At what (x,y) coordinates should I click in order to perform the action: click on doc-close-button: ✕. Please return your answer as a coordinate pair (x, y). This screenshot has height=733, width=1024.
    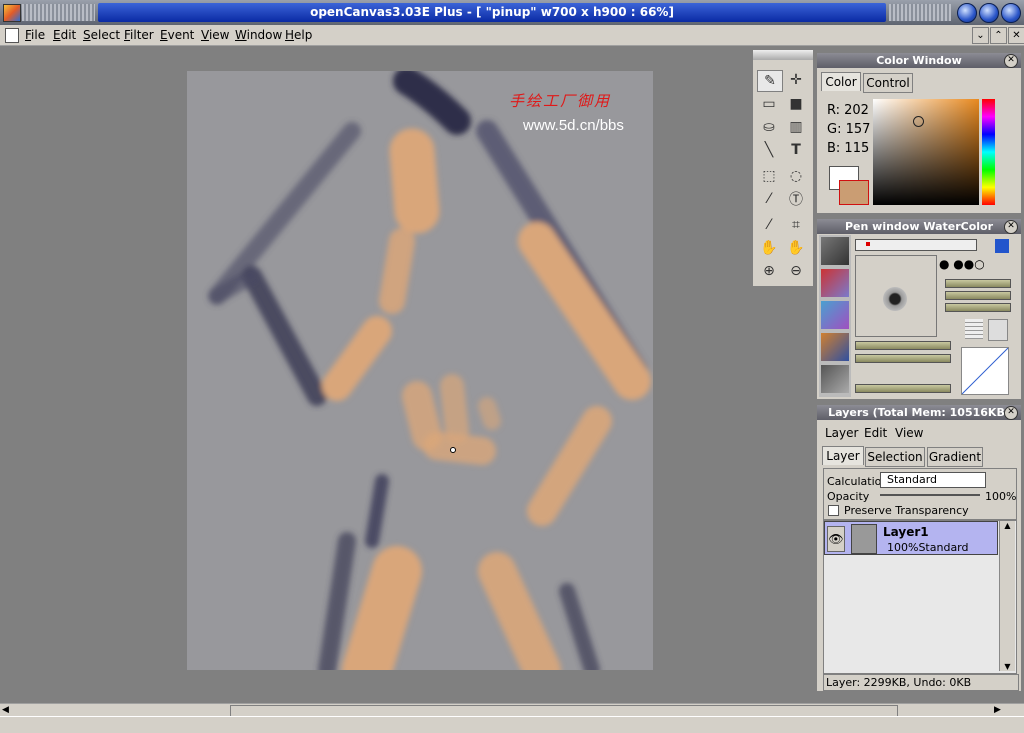
    Looking at the image, I should click on (1016, 35).